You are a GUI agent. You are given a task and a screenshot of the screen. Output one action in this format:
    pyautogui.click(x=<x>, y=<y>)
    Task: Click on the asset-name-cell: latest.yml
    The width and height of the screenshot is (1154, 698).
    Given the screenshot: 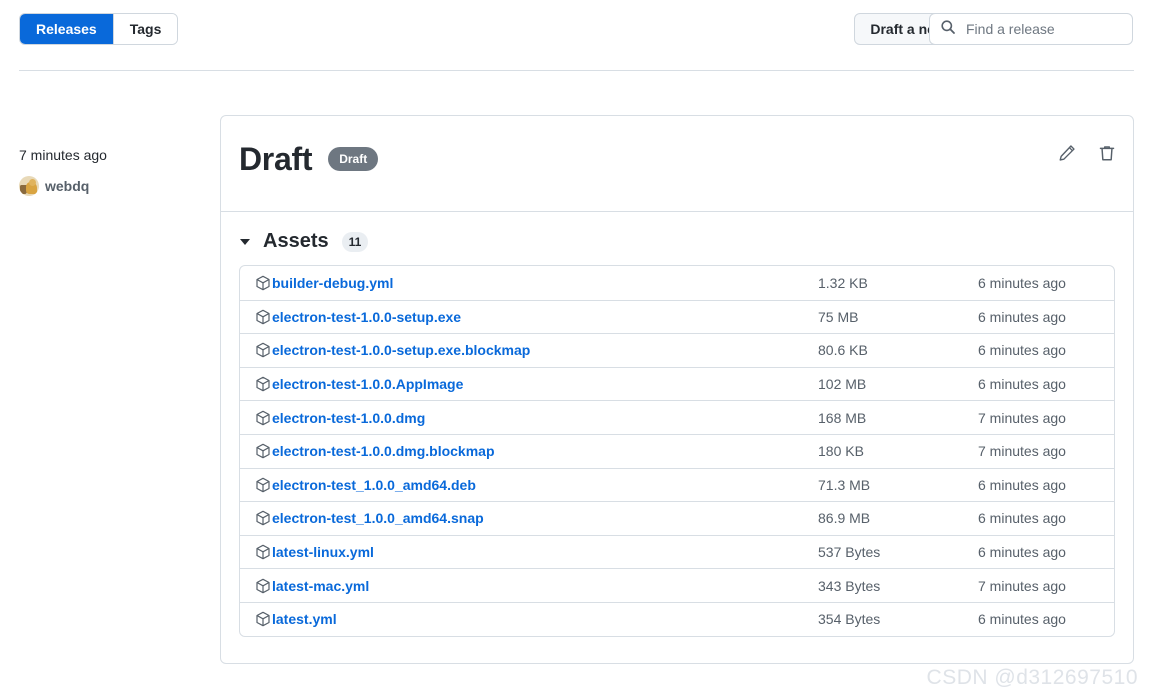 What is the action you would take?
    pyautogui.click(x=536, y=619)
    